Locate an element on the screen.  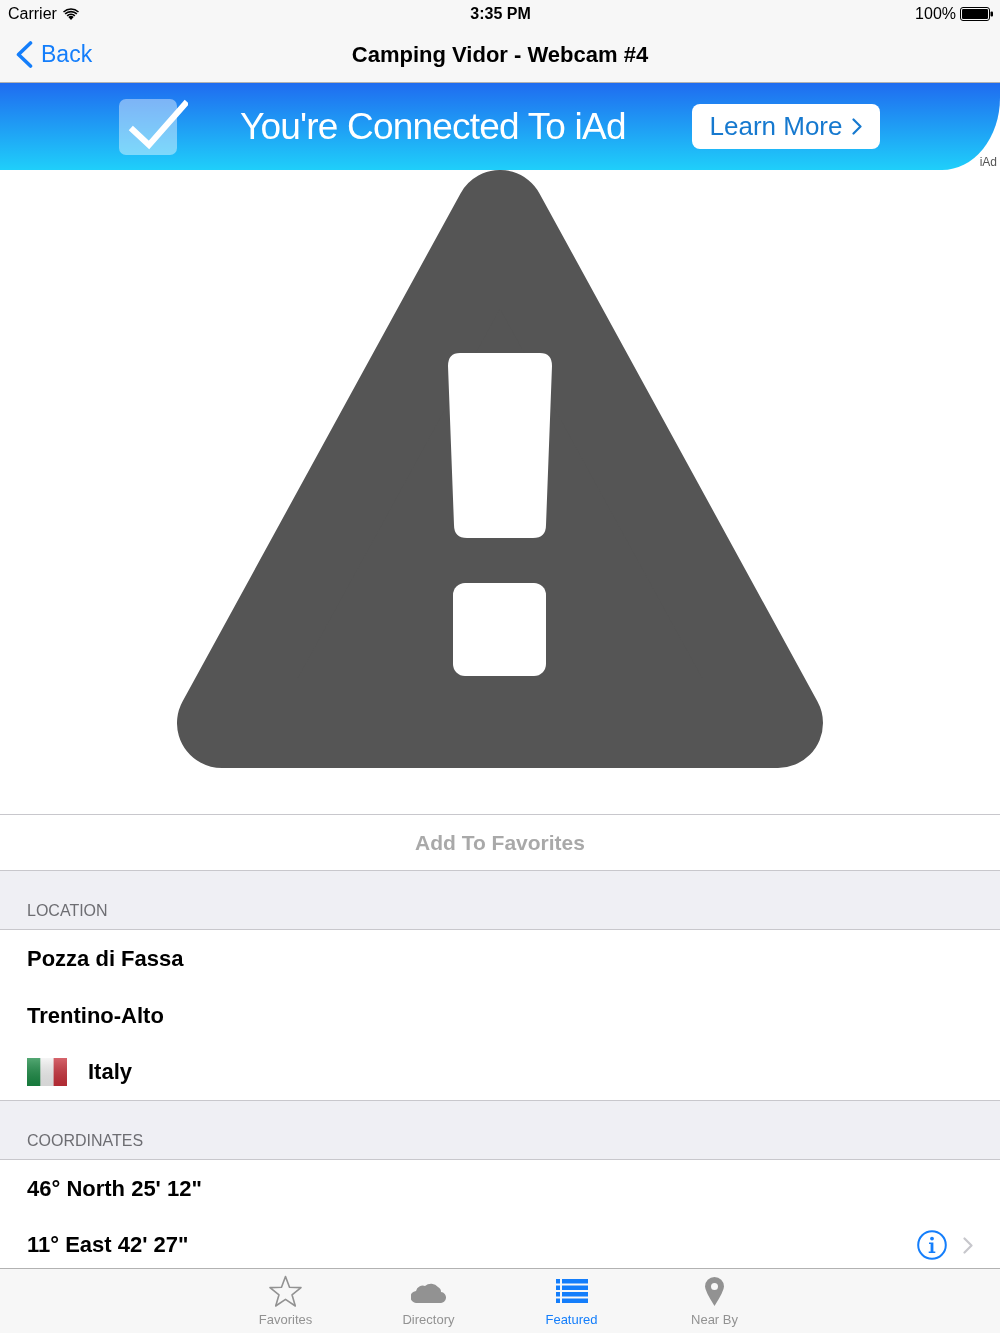
ad-label: iAd is located at coordinates (988, 162).